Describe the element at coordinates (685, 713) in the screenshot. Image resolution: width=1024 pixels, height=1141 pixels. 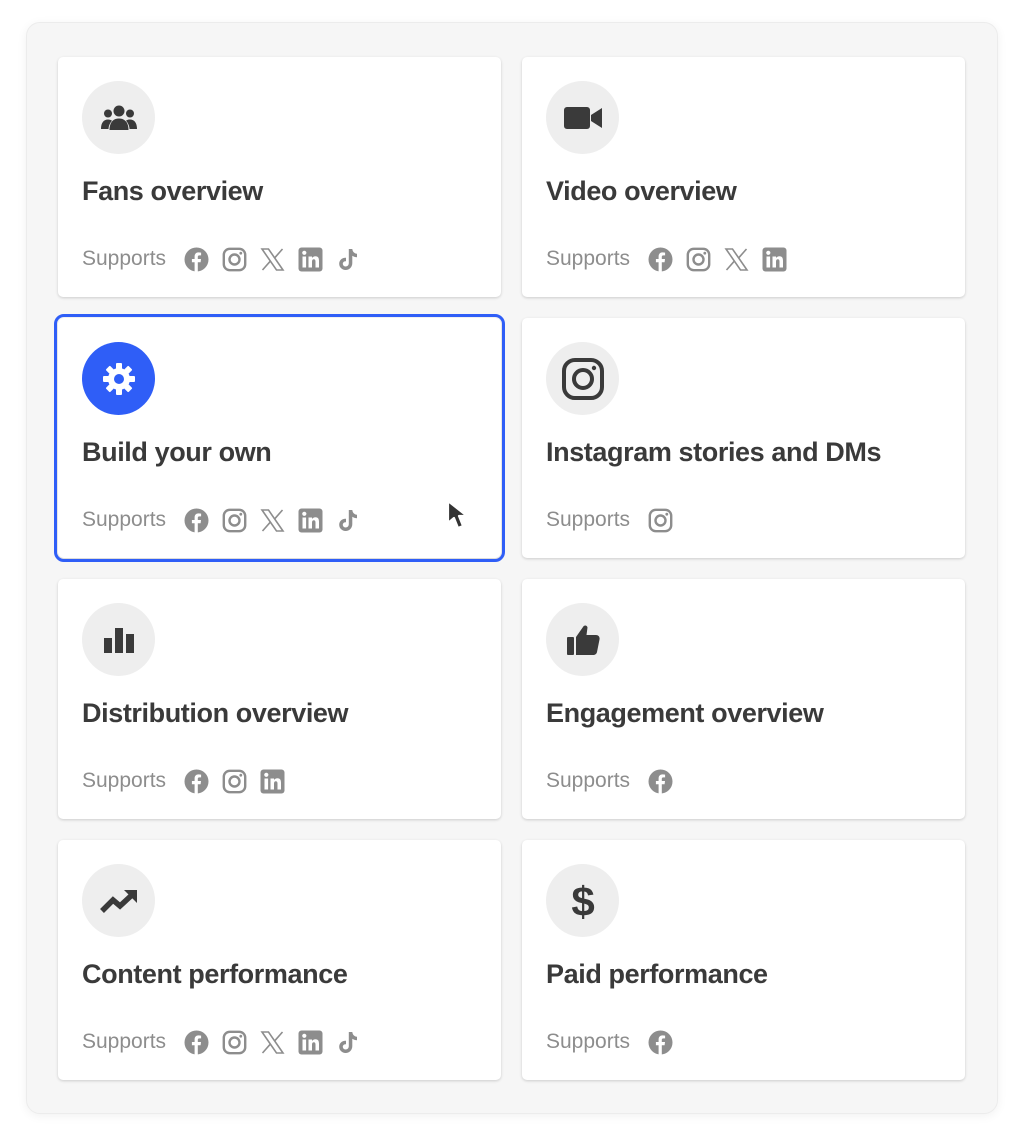
I see `card-title: Engagement overview` at that location.